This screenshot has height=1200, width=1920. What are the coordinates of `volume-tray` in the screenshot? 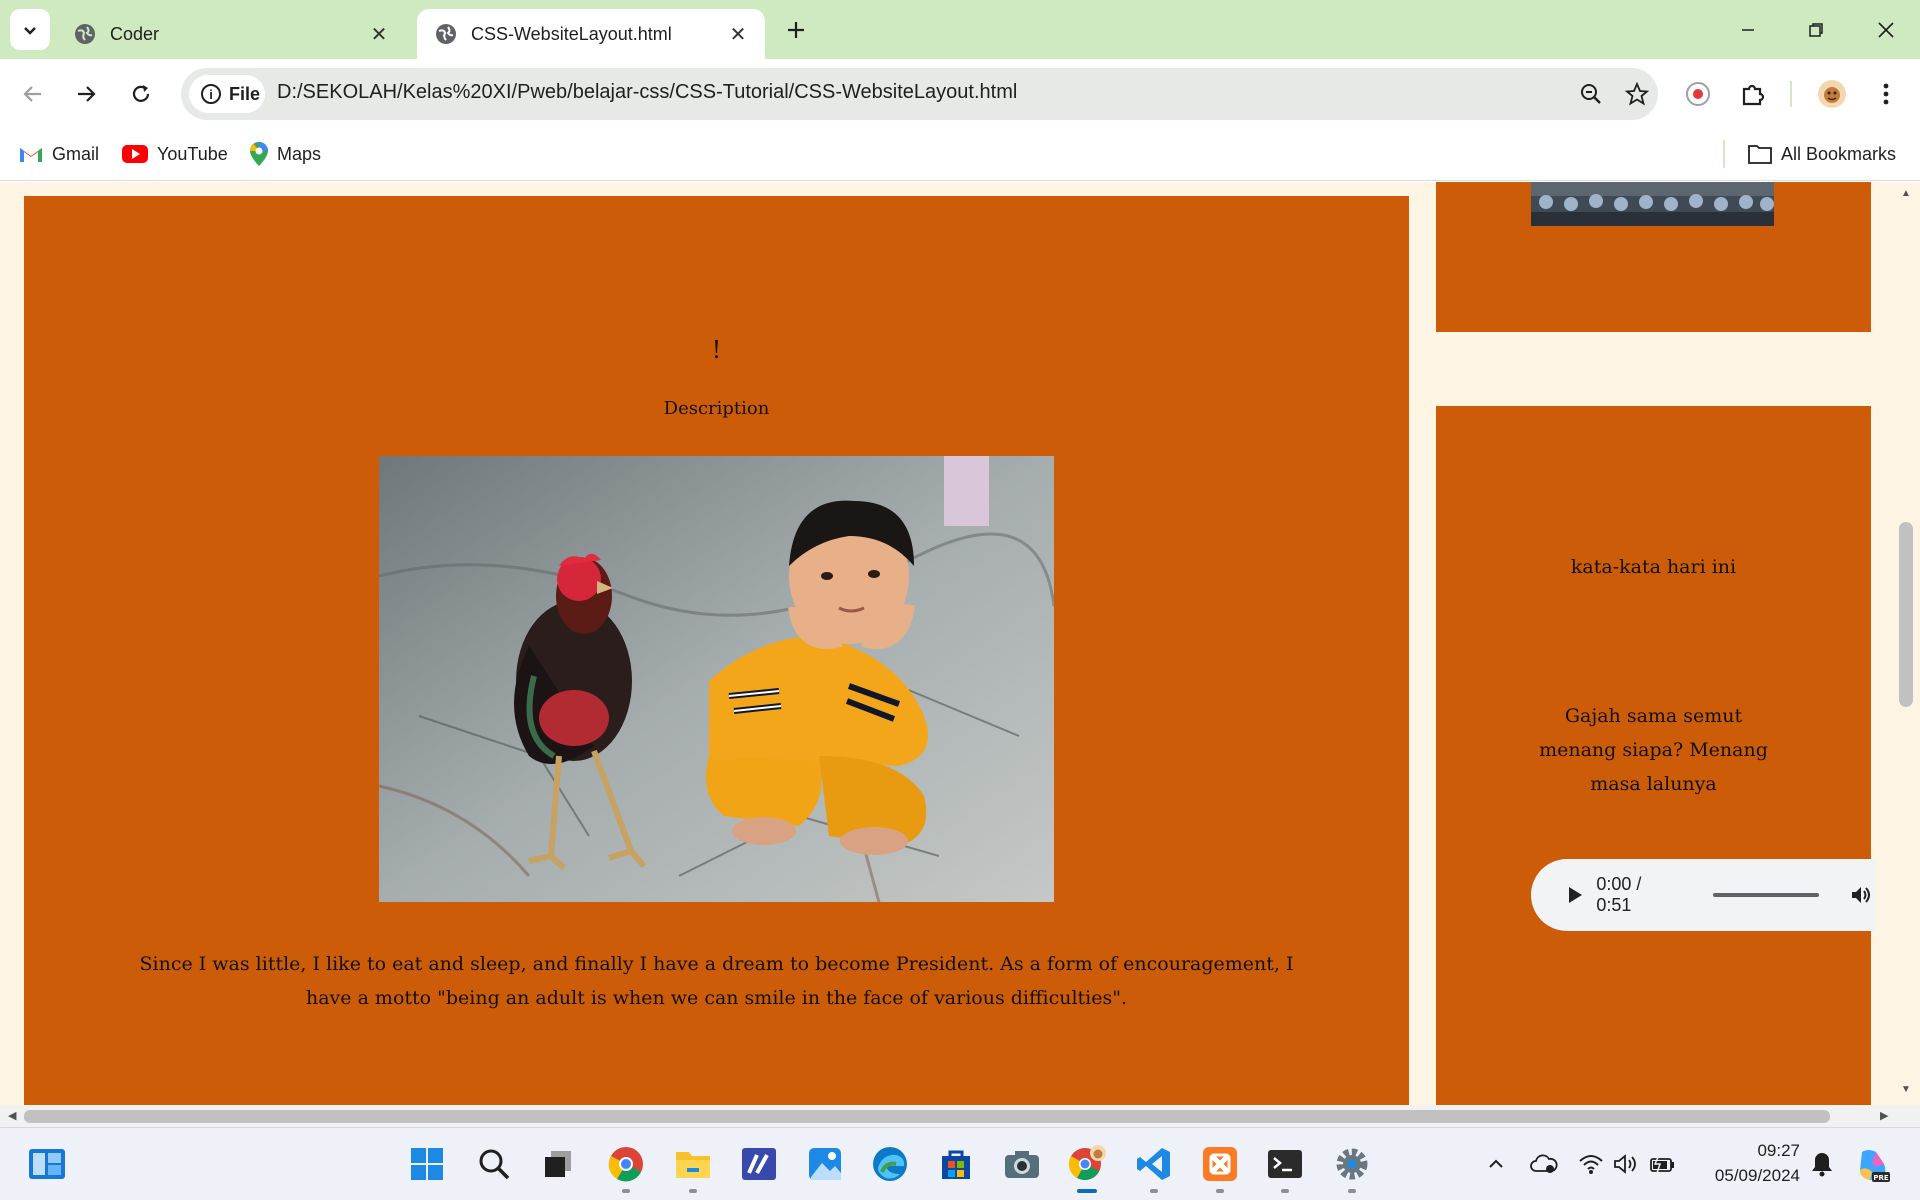 It's located at (1626, 1164).